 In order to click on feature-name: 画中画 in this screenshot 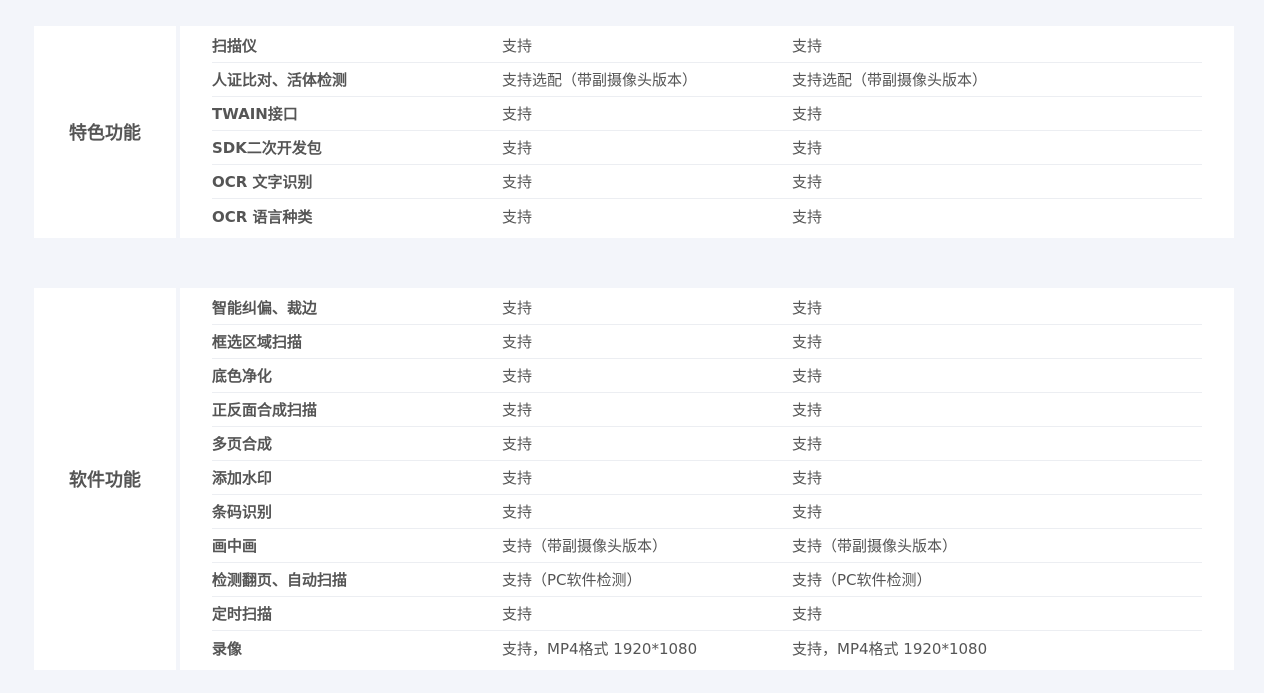, I will do `click(235, 546)`.